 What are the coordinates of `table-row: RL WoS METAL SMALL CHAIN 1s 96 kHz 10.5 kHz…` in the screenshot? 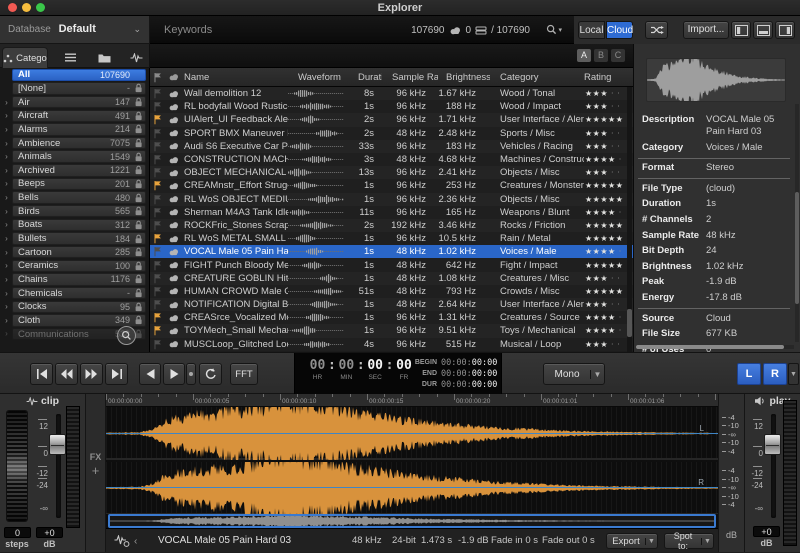 It's located at (391, 239).